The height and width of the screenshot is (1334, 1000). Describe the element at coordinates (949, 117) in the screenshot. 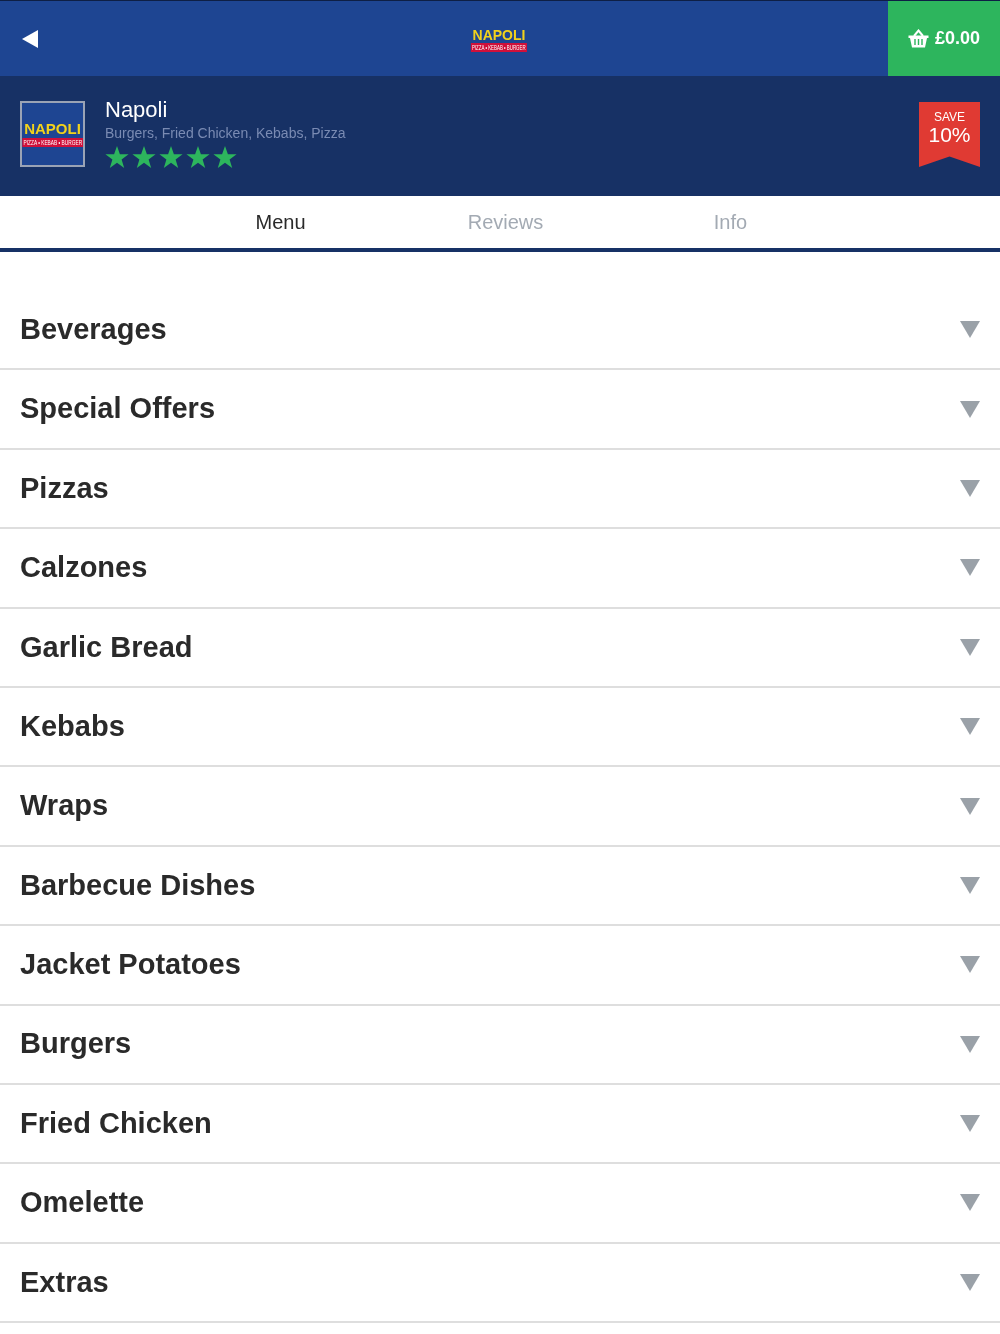

I see `discount-label: SAVE` at that location.